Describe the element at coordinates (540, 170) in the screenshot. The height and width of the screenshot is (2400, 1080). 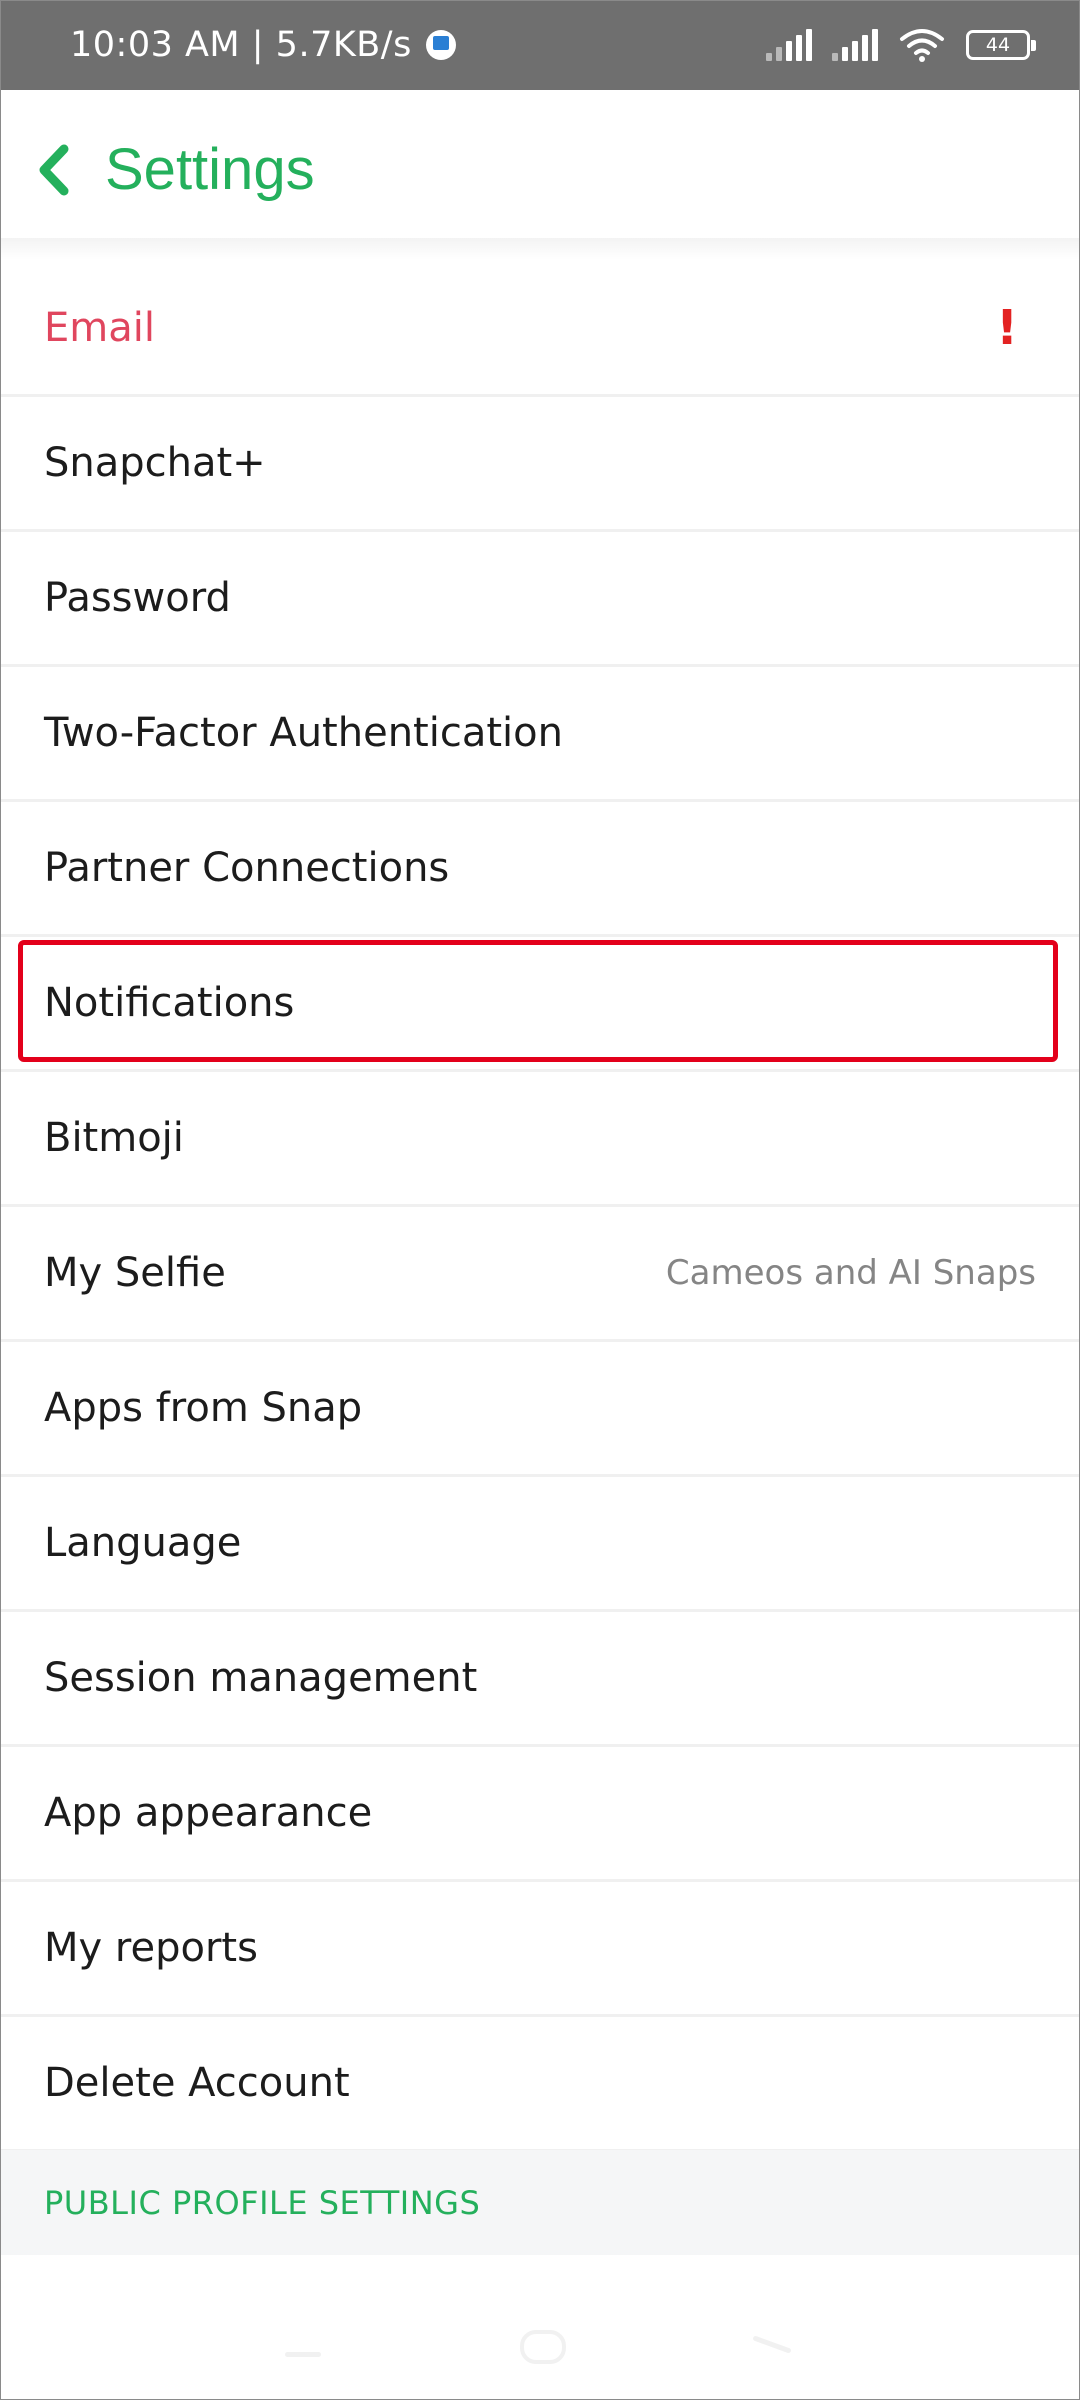
I see `header: Settings` at that location.